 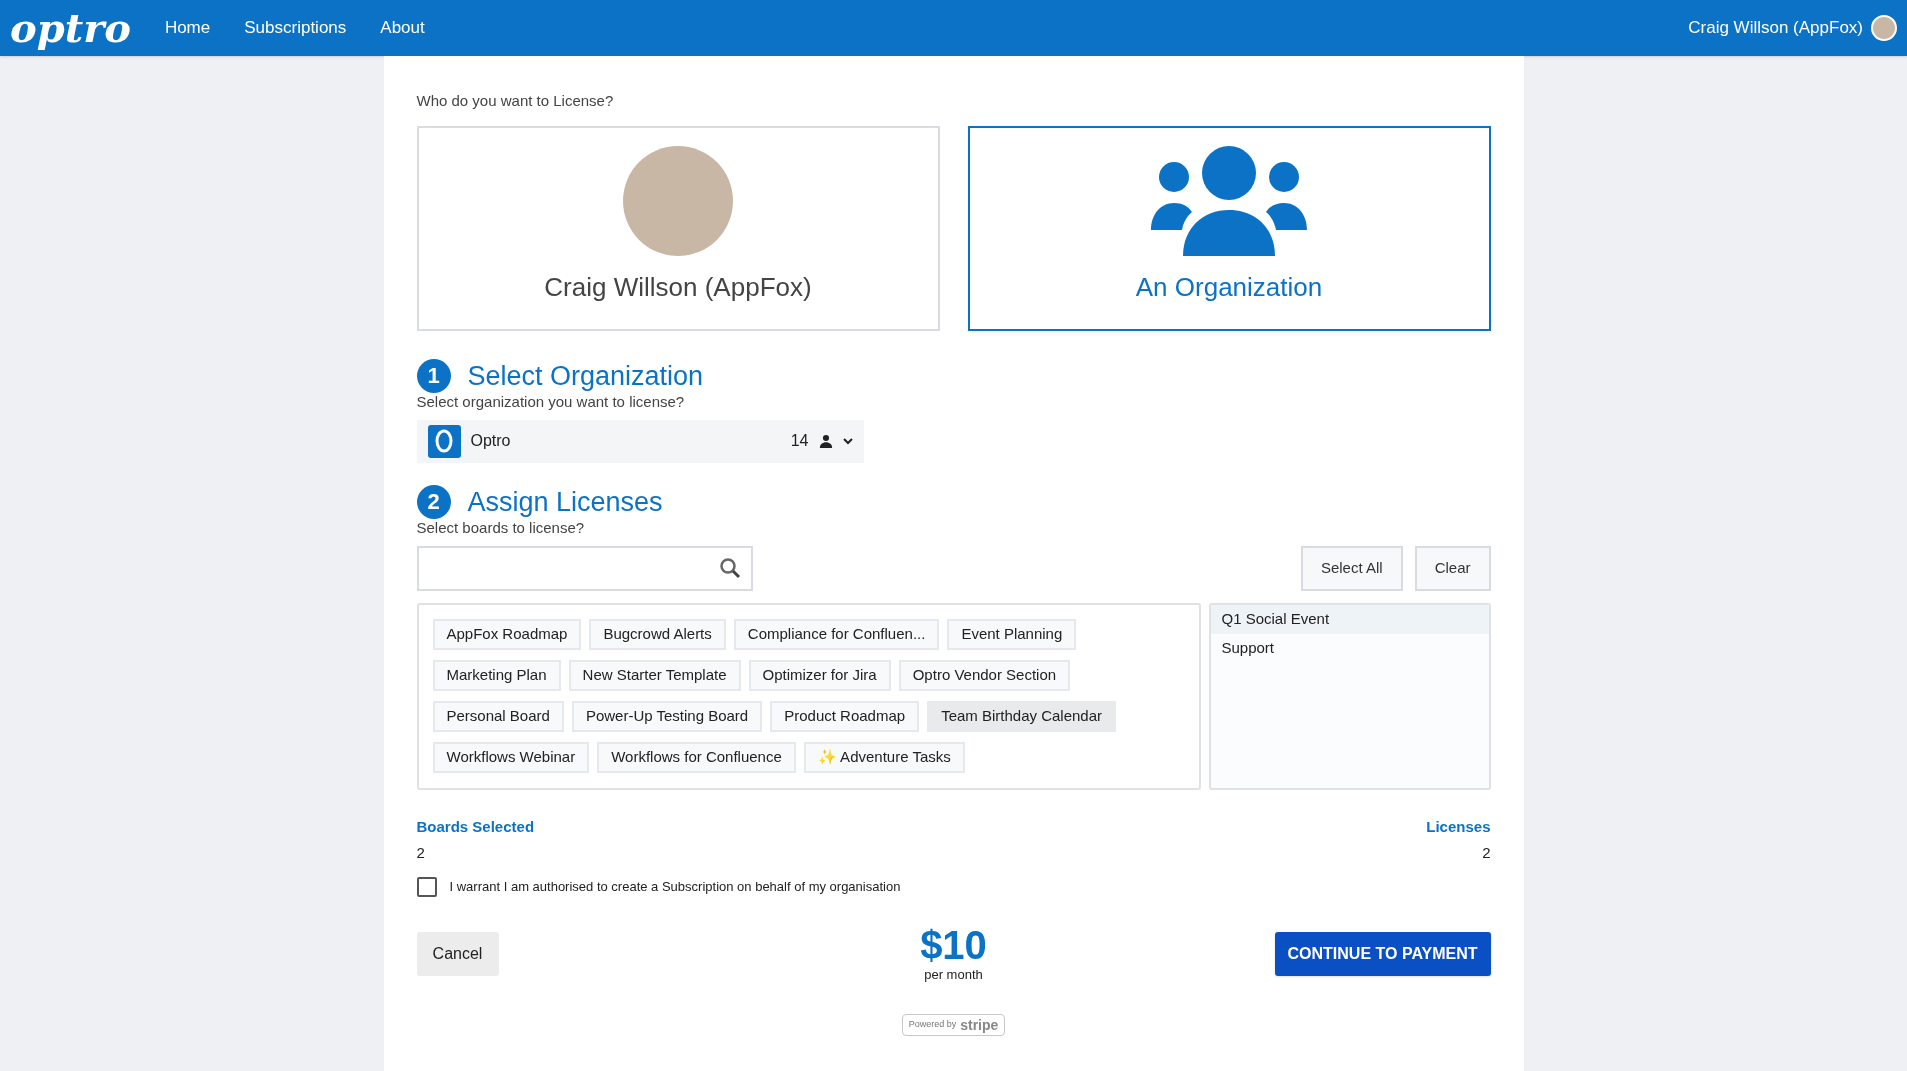 I want to click on board-chip: AppFox Roadmap, so click(x=507, y=634).